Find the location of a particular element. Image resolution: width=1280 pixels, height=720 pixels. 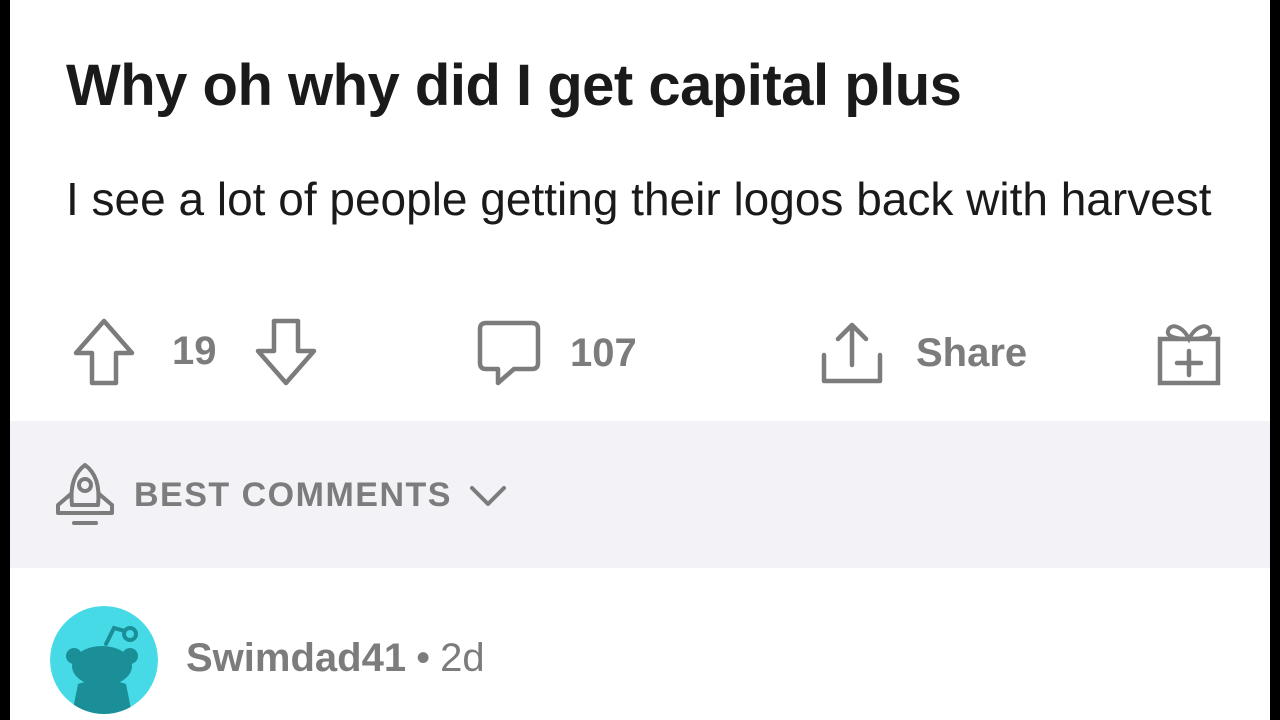

award-button is located at coordinates (1189, 352).